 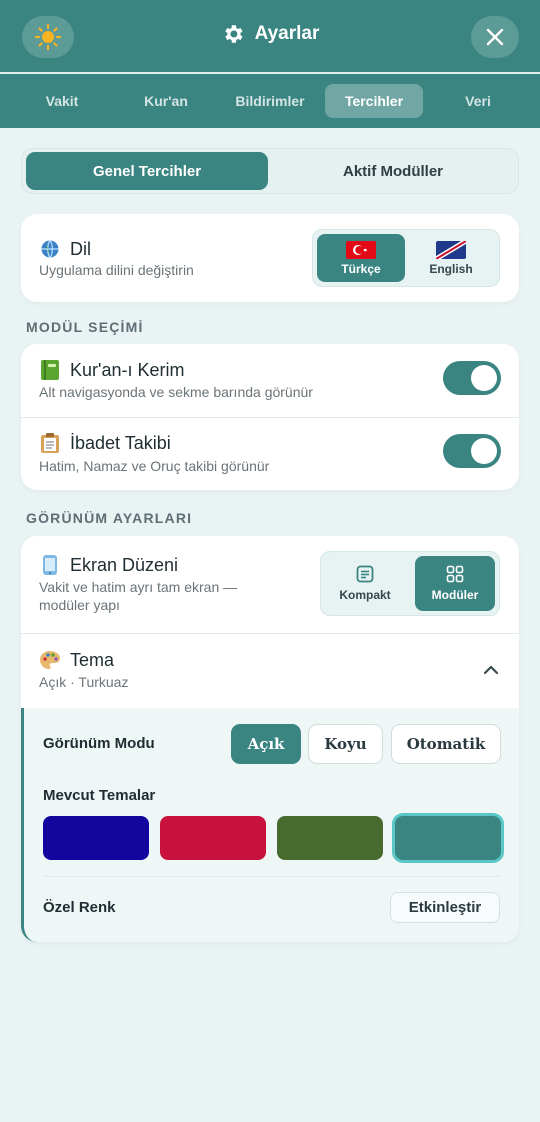 I want to click on language-option-english: English, so click(x=451, y=258).